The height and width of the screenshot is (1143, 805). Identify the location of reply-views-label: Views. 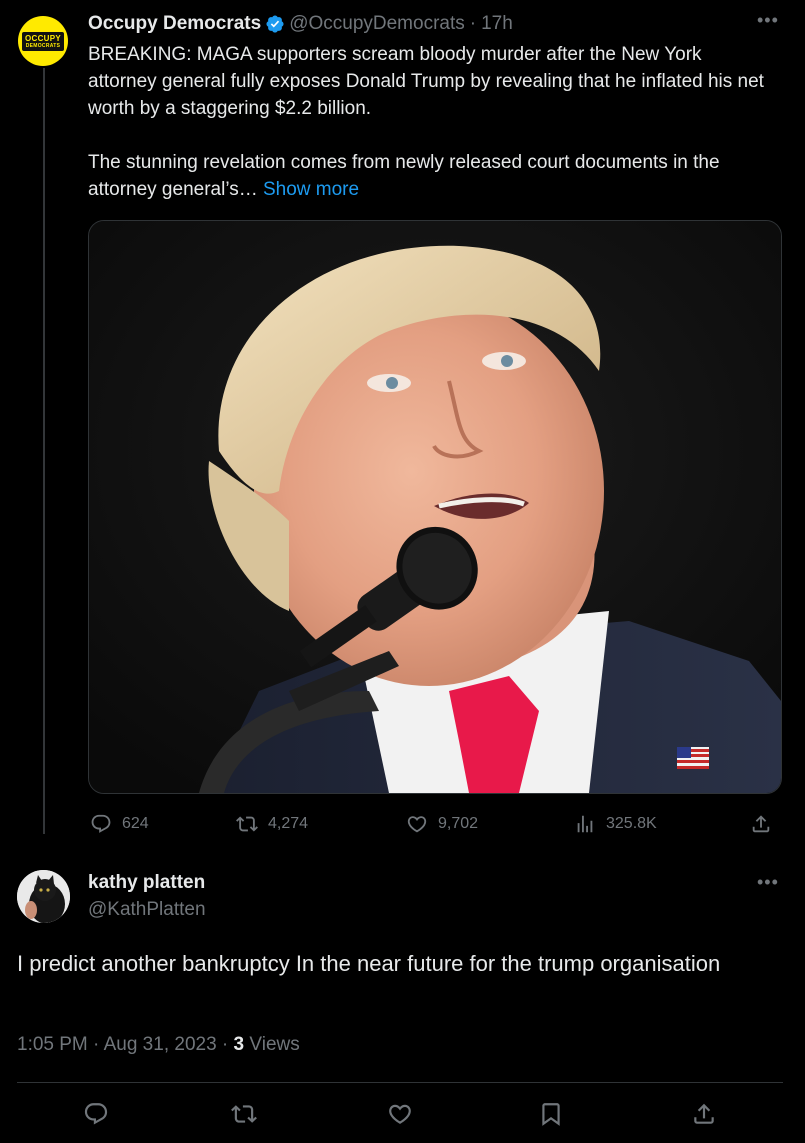
(272, 1044).